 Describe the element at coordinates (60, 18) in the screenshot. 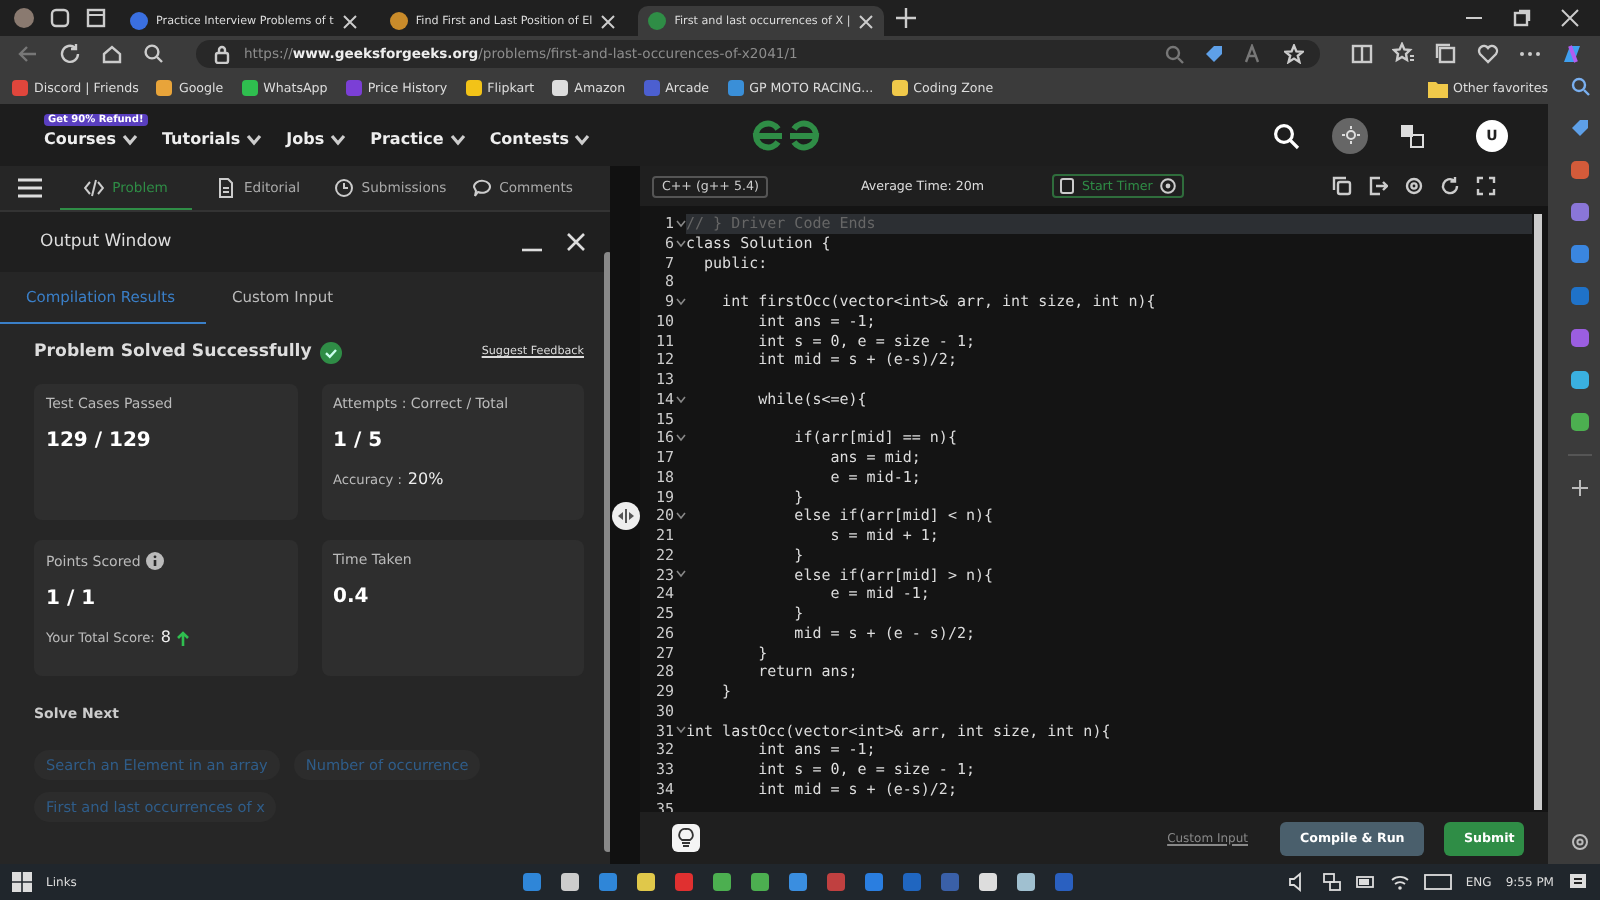

I see `workspaces-icon` at that location.